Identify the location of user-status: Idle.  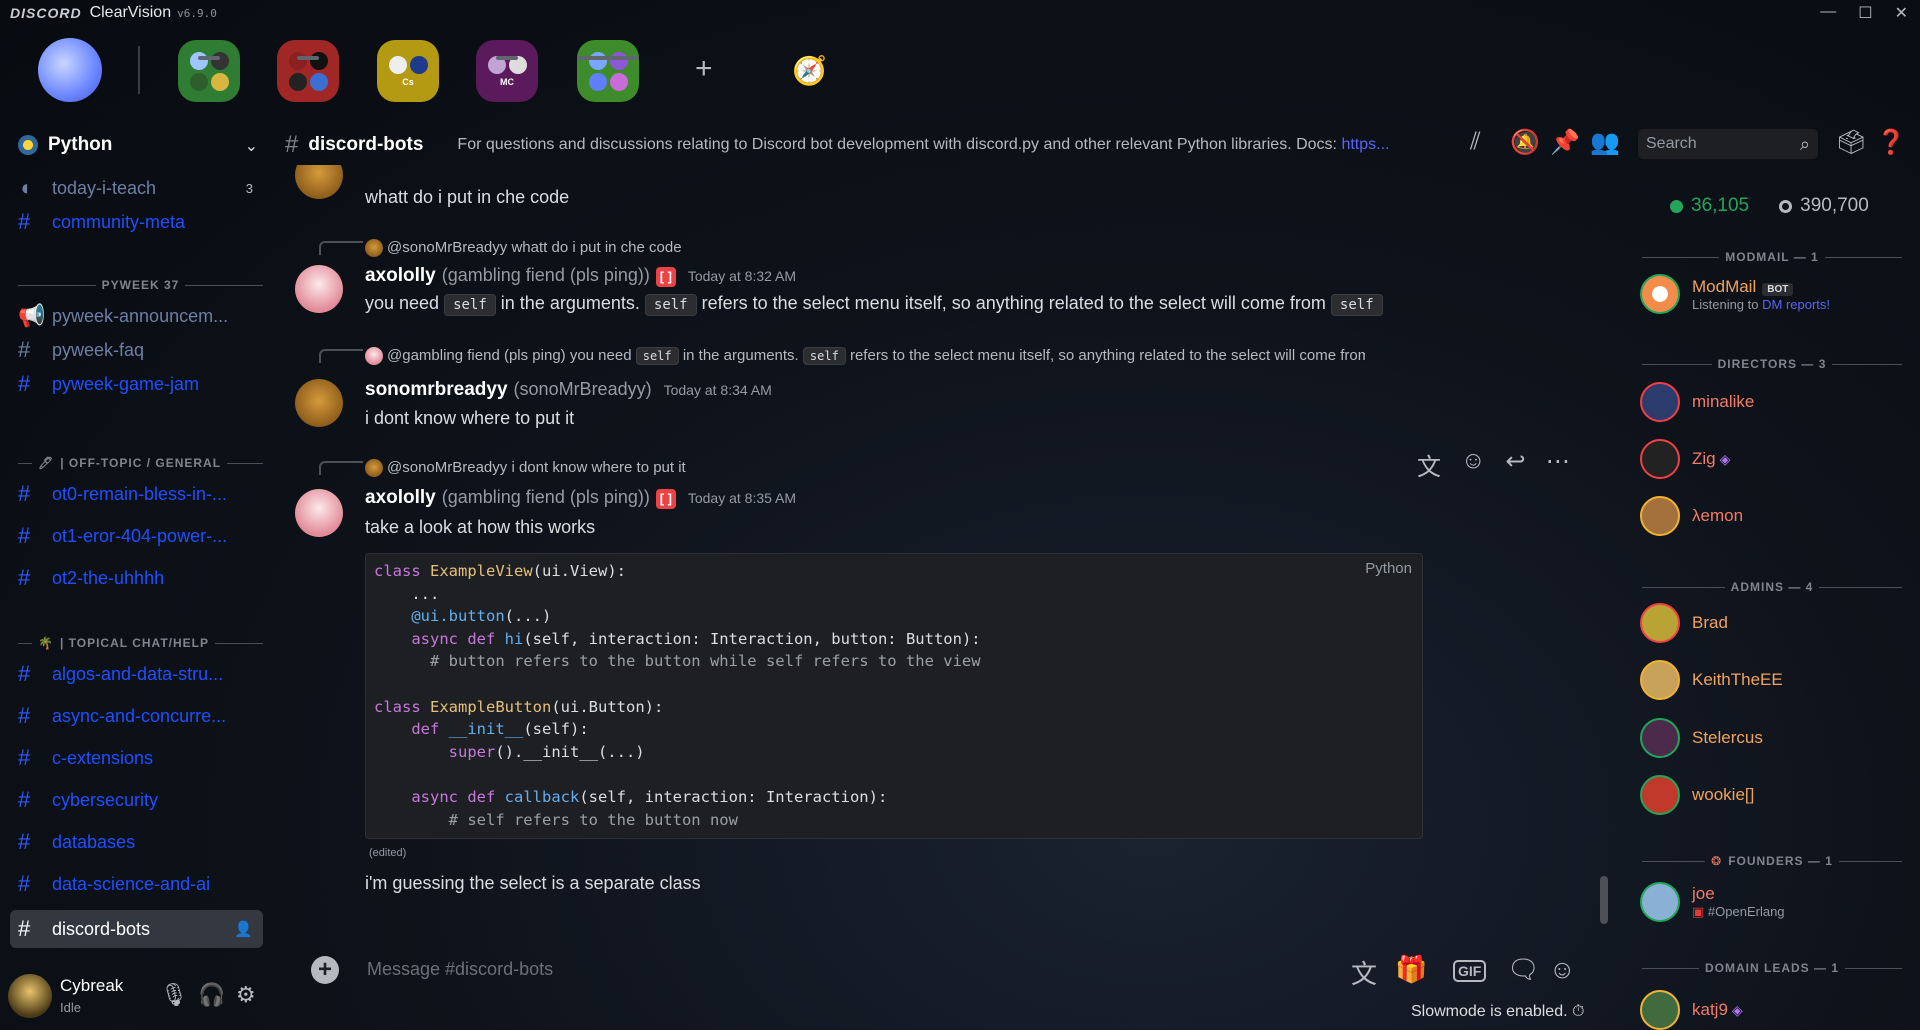
(70, 1007).